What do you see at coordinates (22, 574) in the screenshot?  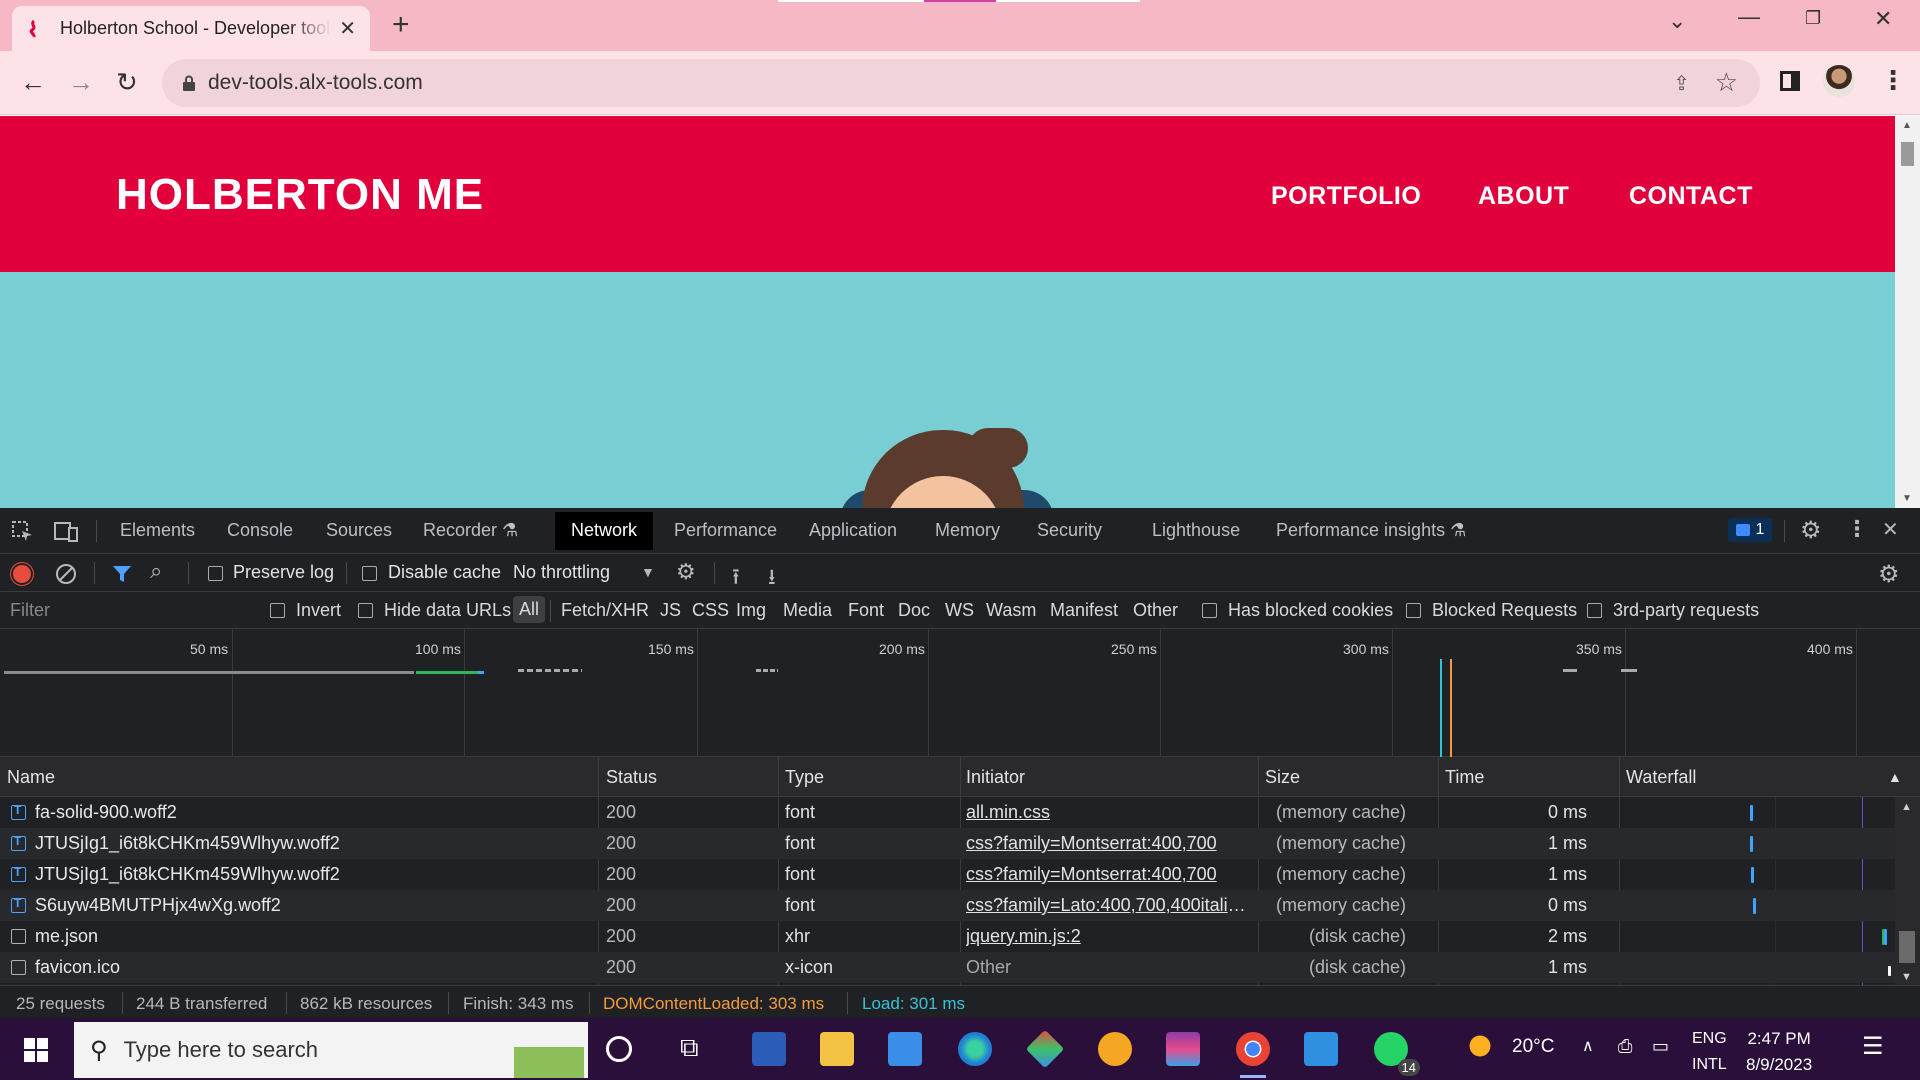 I see `record-stop-icon` at bounding box center [22, 574].